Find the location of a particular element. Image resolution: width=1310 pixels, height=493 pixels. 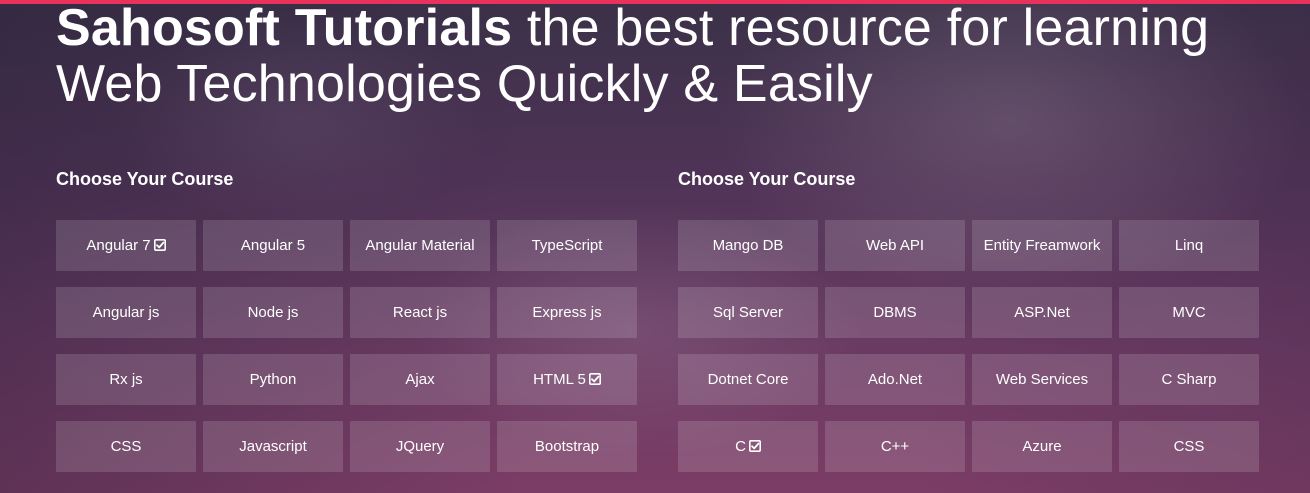

course-button-label: Javascript is located at coordinates (273, 447).